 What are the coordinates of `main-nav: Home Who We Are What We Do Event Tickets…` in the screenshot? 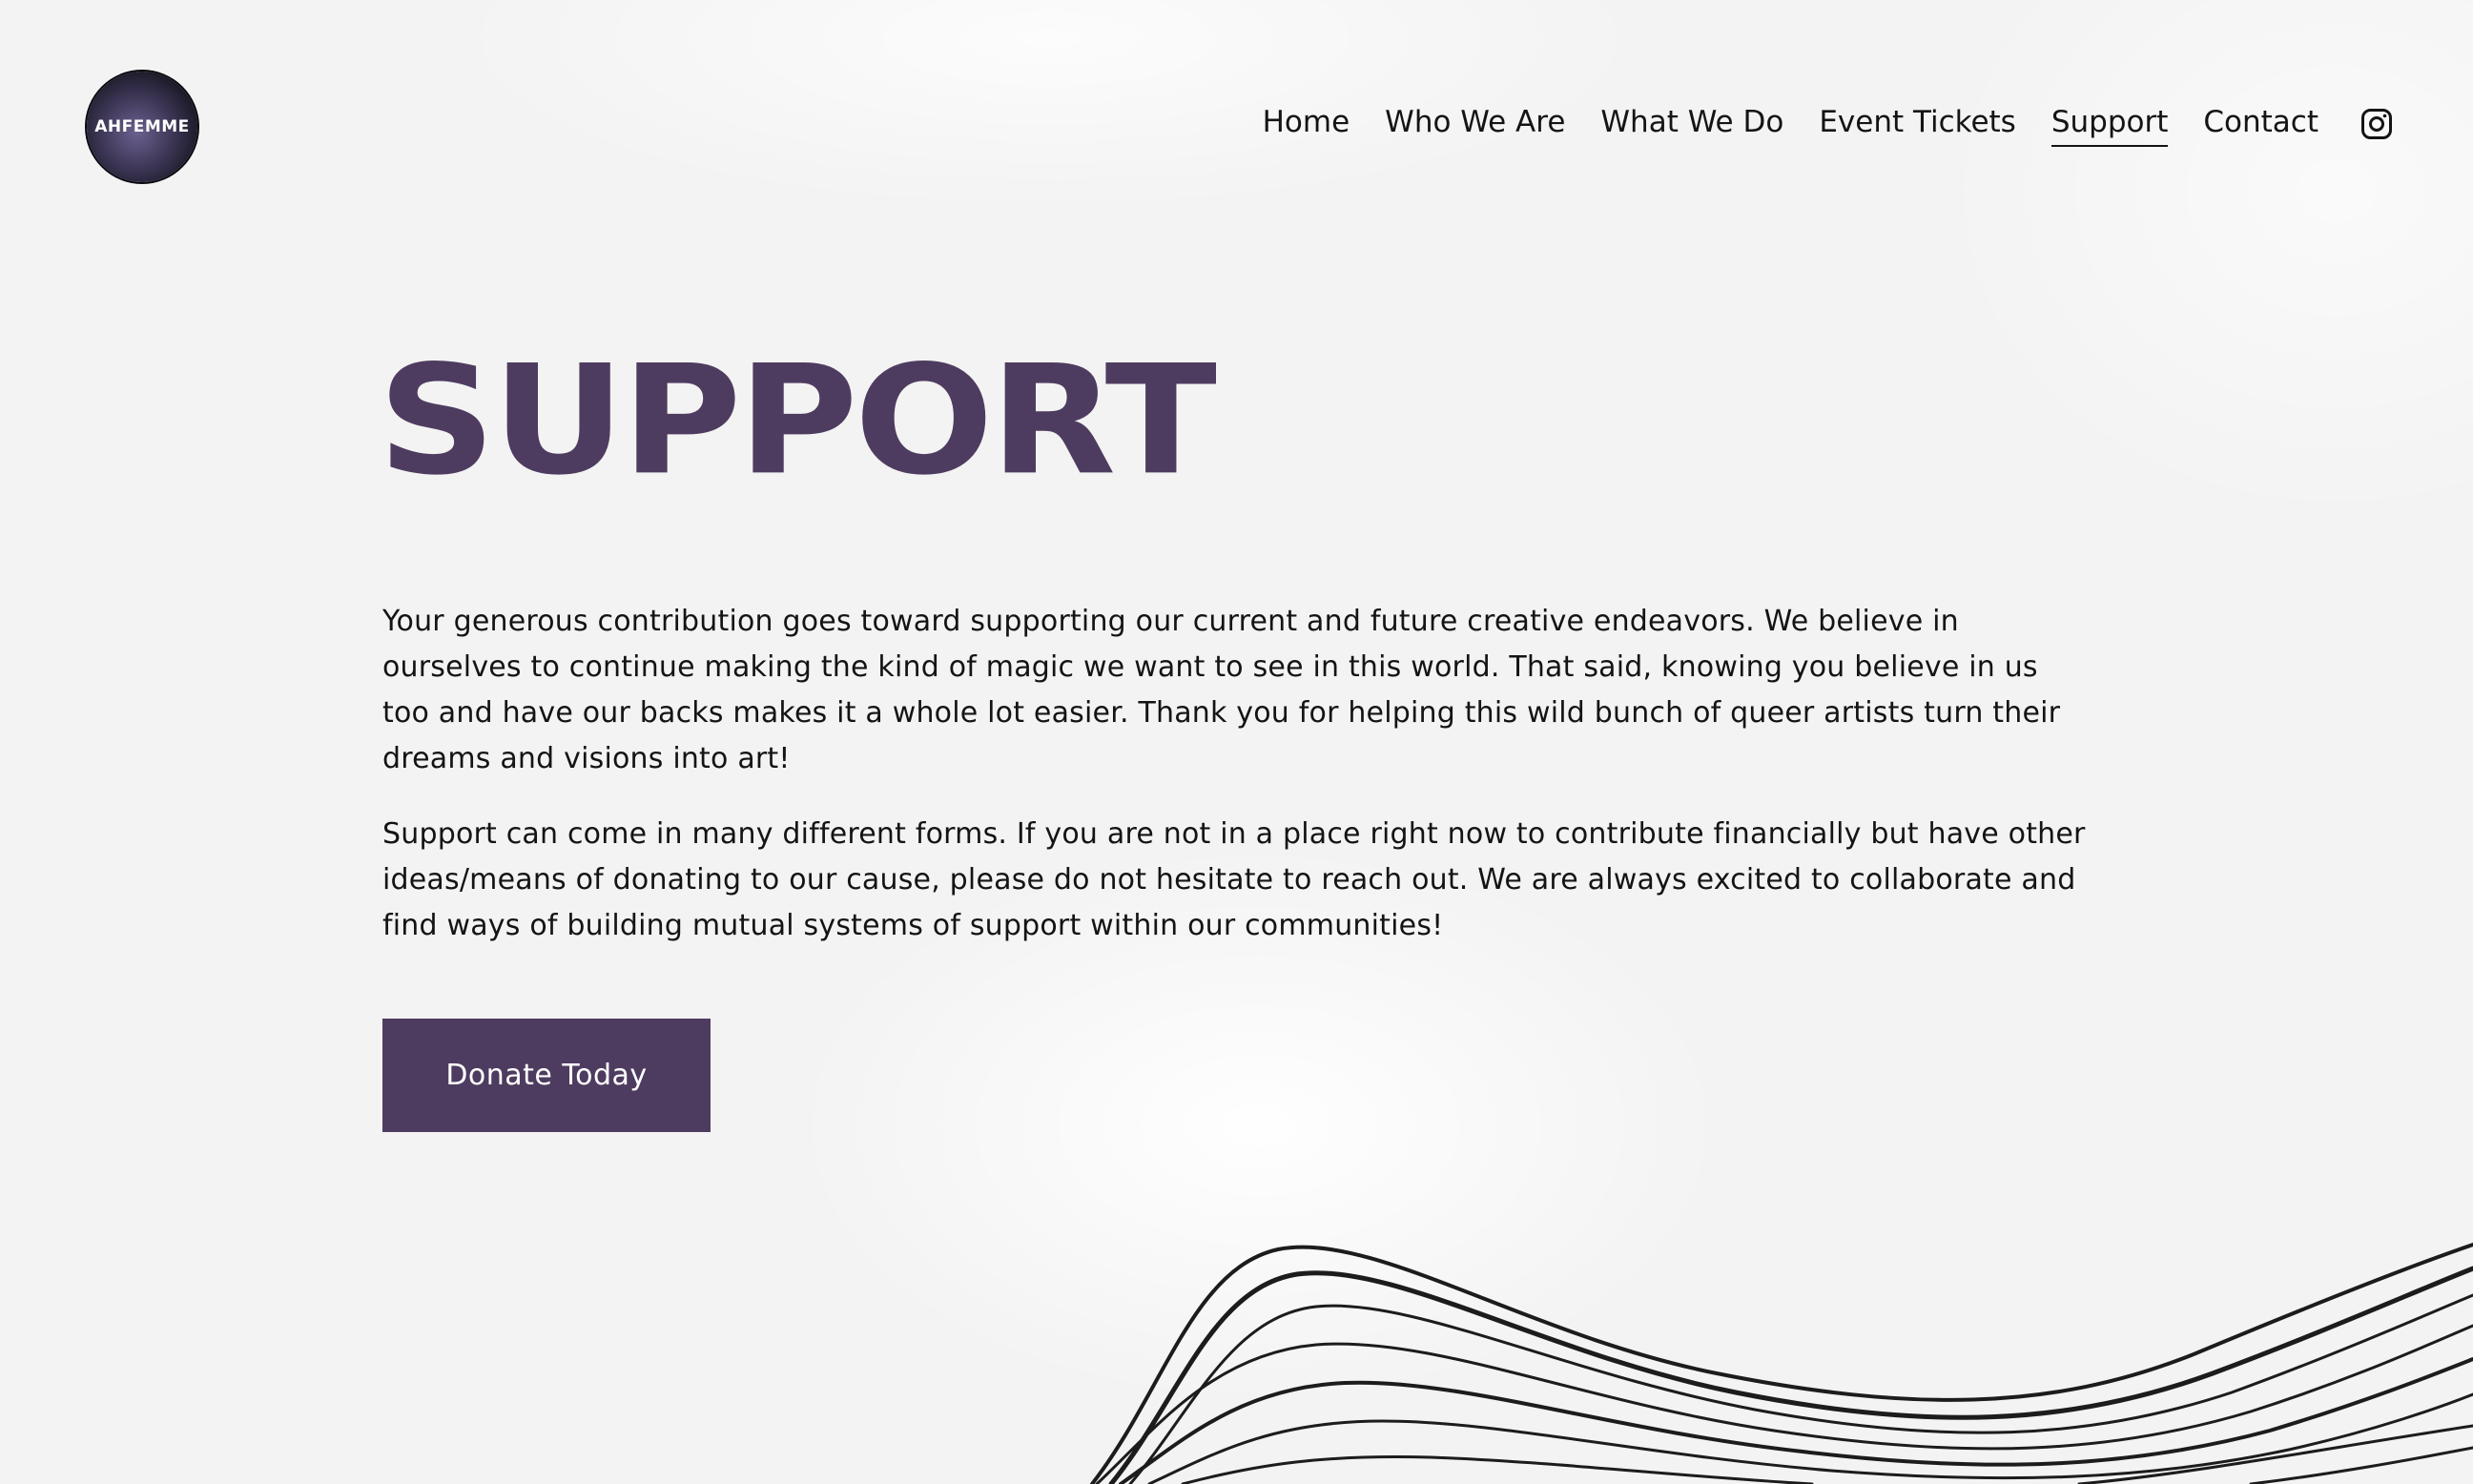 It's located at (1791, 126).